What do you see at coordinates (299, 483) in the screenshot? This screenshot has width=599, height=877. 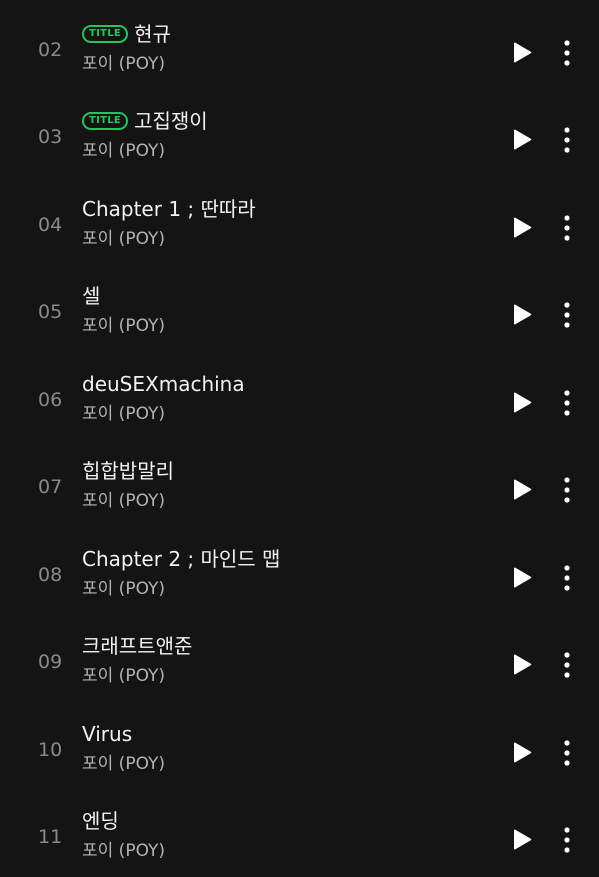 I see `track-row: 07 힙합밥말리포이 (POY)` at bounding box center [299, 483].